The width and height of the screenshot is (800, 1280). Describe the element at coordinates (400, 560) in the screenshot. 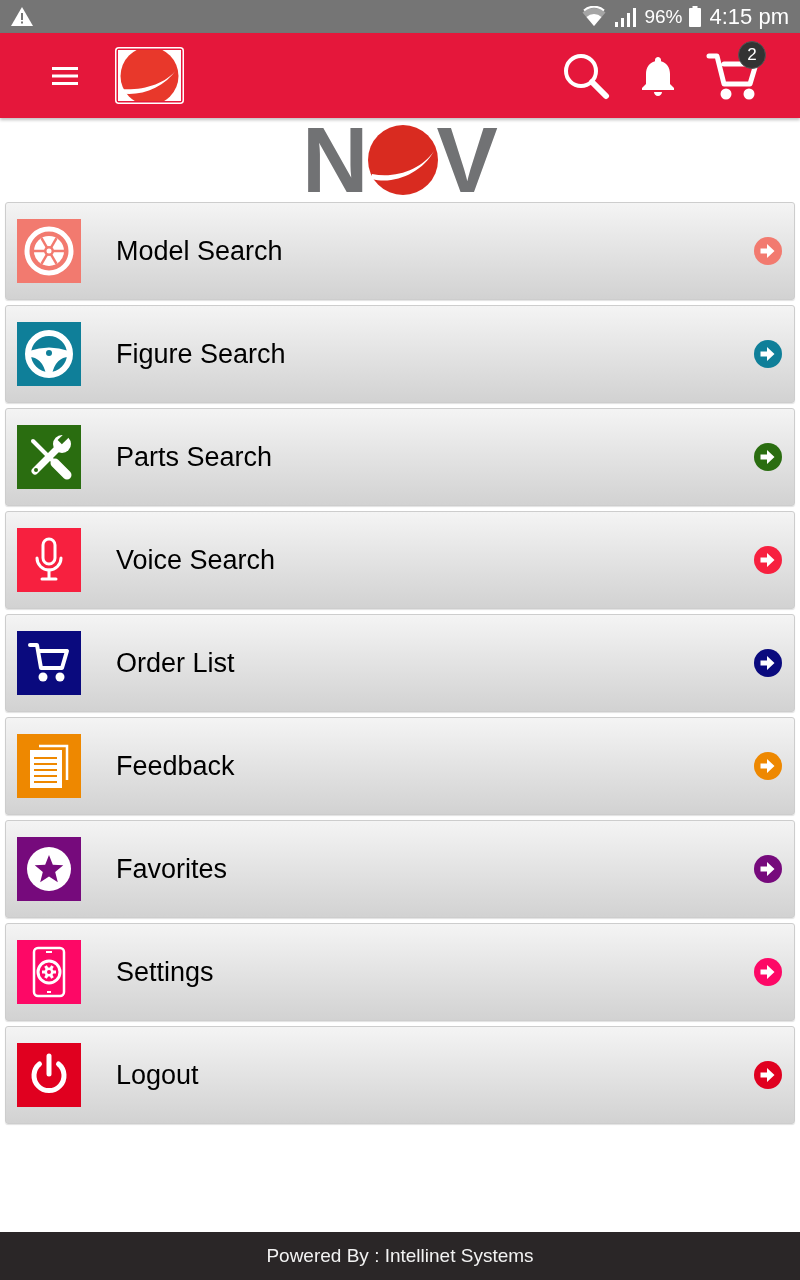

I see `menu-item: Voice Search` at that location.